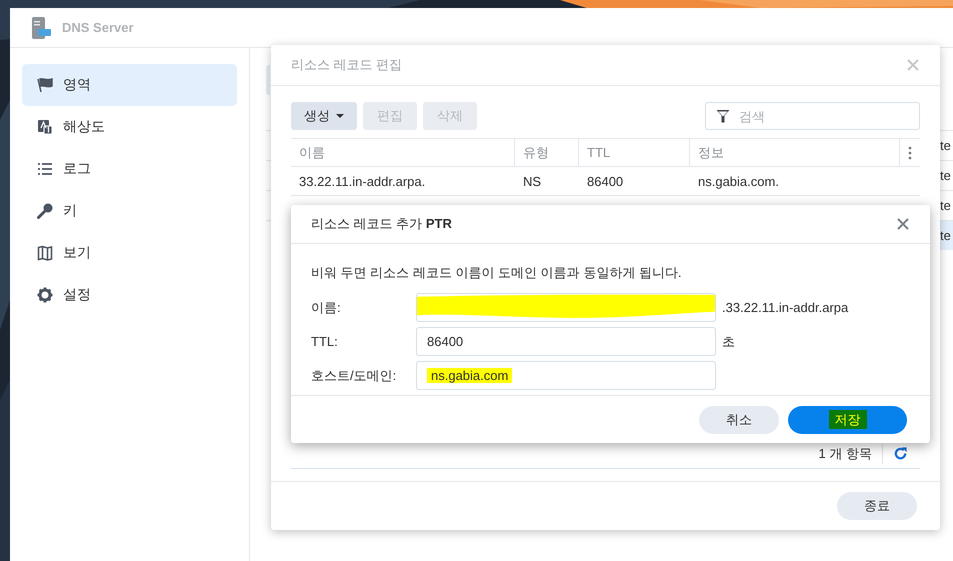 This screenshot has height=561, width=953. What do you see at coordinates (812, 116) in the screenshot?
I see `search-field: 검색` at bounding box center [812, 116].